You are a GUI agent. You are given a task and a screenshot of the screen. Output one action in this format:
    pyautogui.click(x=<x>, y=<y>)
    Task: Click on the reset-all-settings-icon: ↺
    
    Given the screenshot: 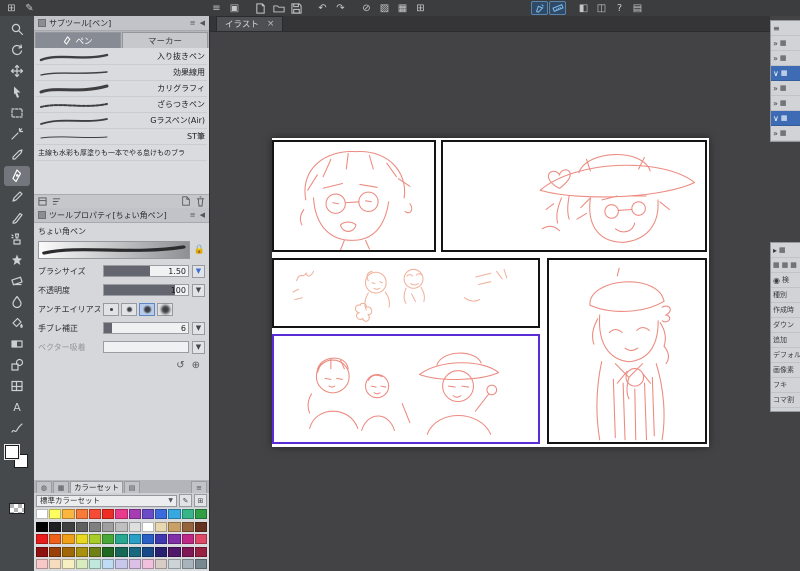 What is the action you would take?
    pyautogui.click(x=180, y=365)
    